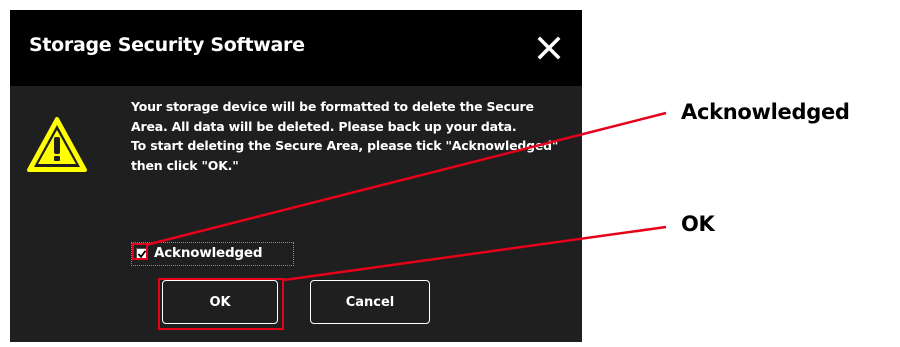 Image resolution: width=900 pixels, height=347 pixels. What do you see at coordinates (208, 253) in the screenshot?
I see `checkbox-label: Acknowledged` at bounding box center [208, 253].